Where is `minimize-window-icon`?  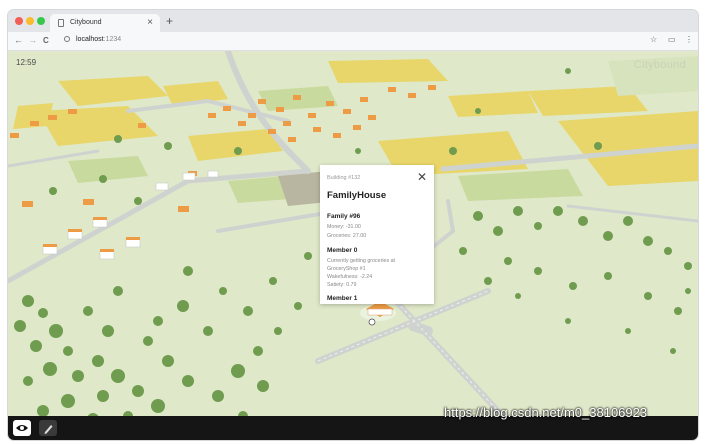
minimize-window-icon is located at coordinates (30, 21).